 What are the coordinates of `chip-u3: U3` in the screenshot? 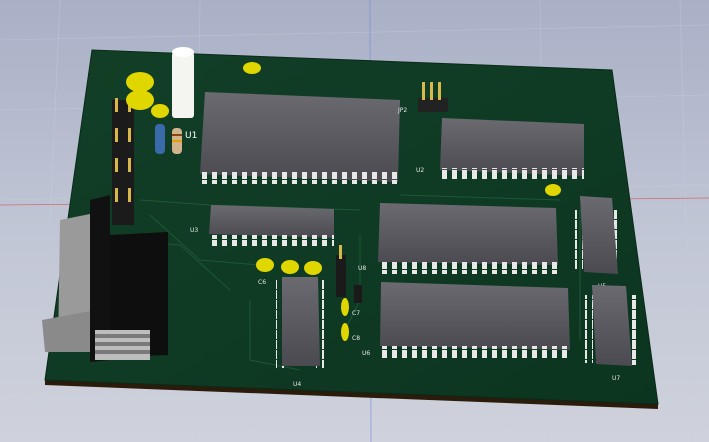 It's located at (262, 225).